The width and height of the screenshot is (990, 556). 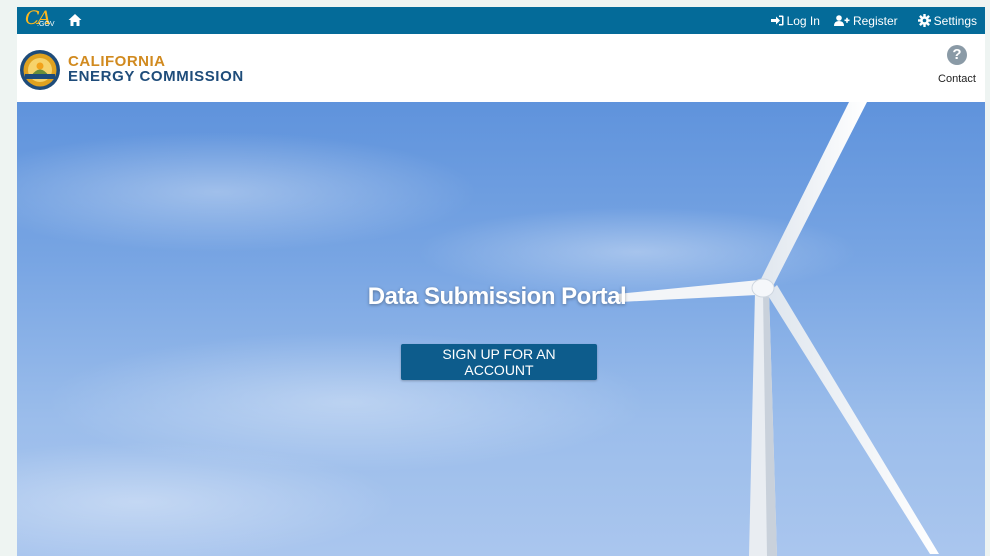 What do you see at coordinates (841, 20) in the screenshot?
I see `user-plus-icon` at bounding box center [841, 20].